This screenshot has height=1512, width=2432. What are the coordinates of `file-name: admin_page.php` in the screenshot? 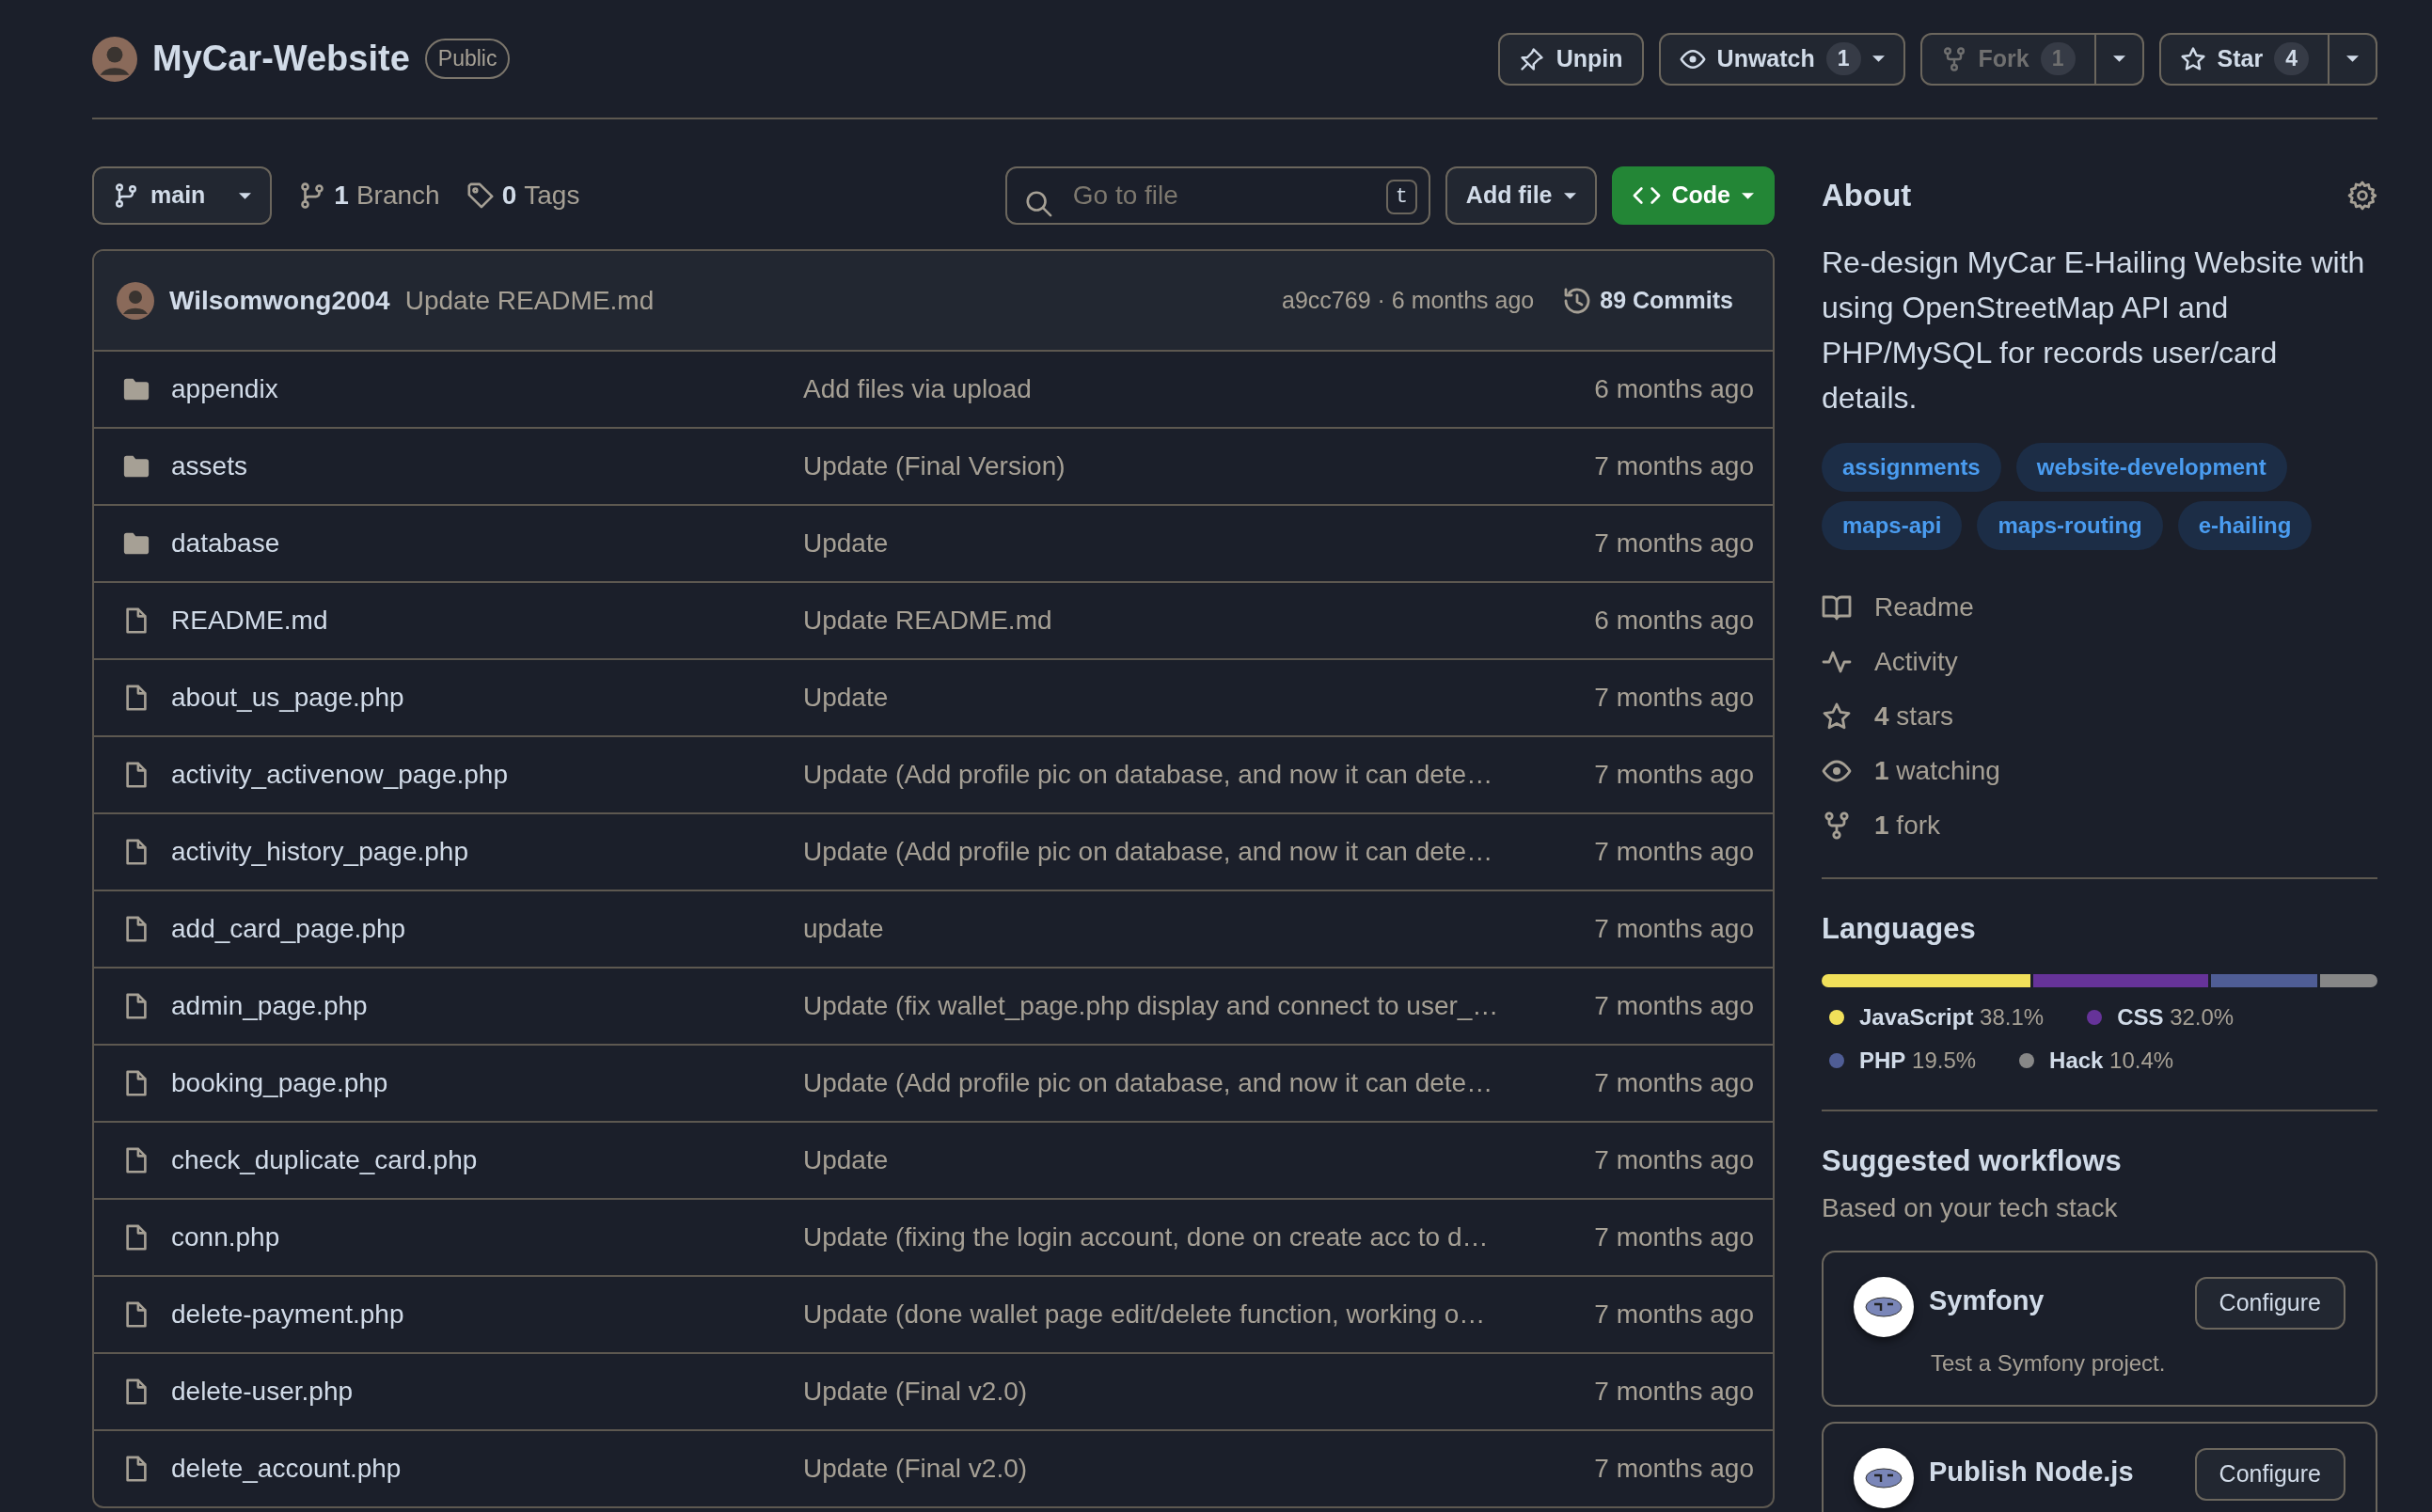 It's located at (269, 1006).